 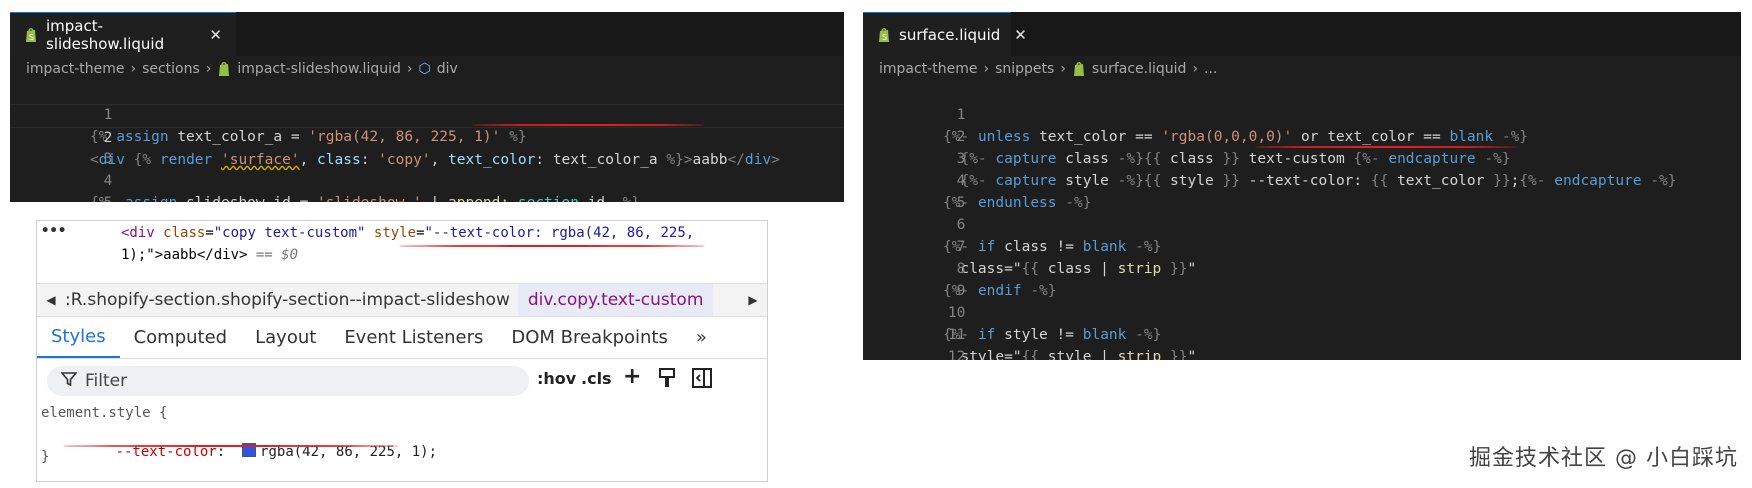 I want to click on hov-toggle: :hov, so click(x=556, y=378).